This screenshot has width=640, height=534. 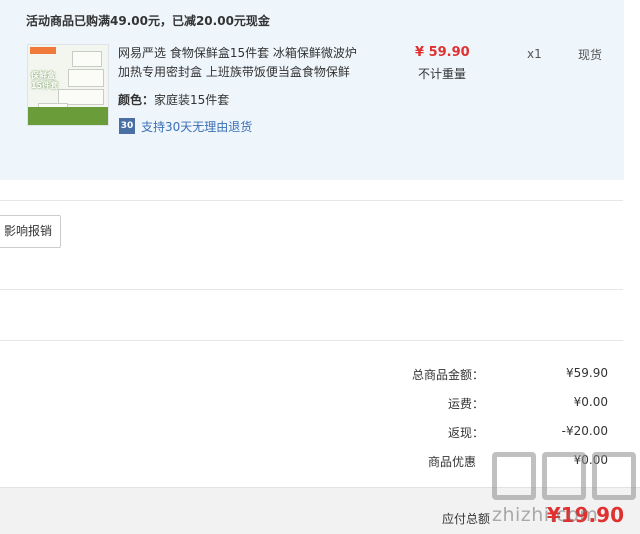 What do you see at coordinates (43, 50) in the screenshot?
I see `brand-badge-icon` at bounding box center [43, 50].